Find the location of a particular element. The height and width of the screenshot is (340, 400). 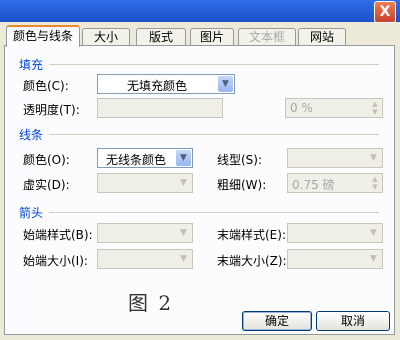

line-color-select: 无线条颜色 ▼ is located at coordinates (145, 158).